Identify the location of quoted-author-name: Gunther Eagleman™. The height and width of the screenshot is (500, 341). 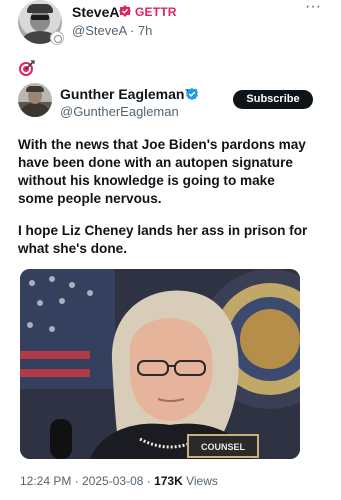
(129, 94).